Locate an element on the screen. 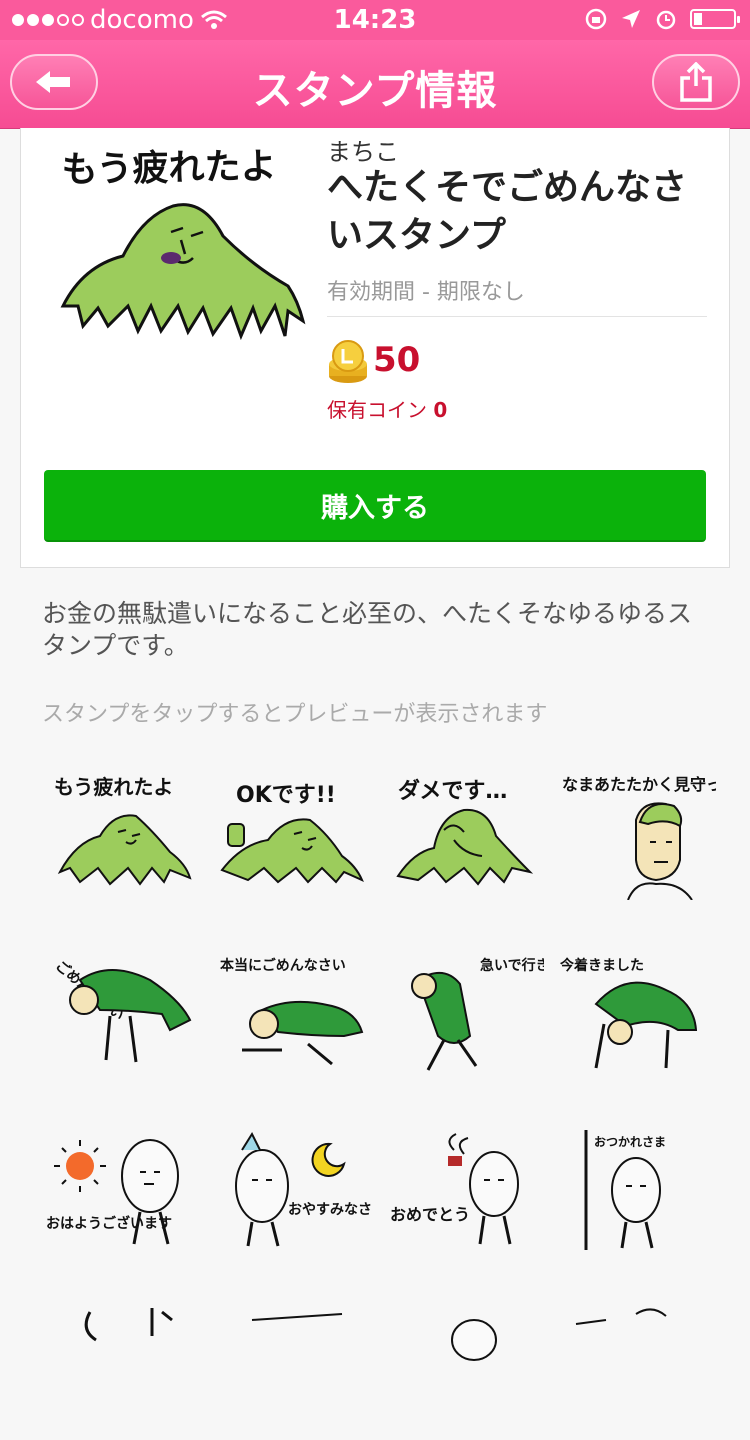 The width and height of the screenshot is (750, 1440). status-right is located at coordinates (662, 19).